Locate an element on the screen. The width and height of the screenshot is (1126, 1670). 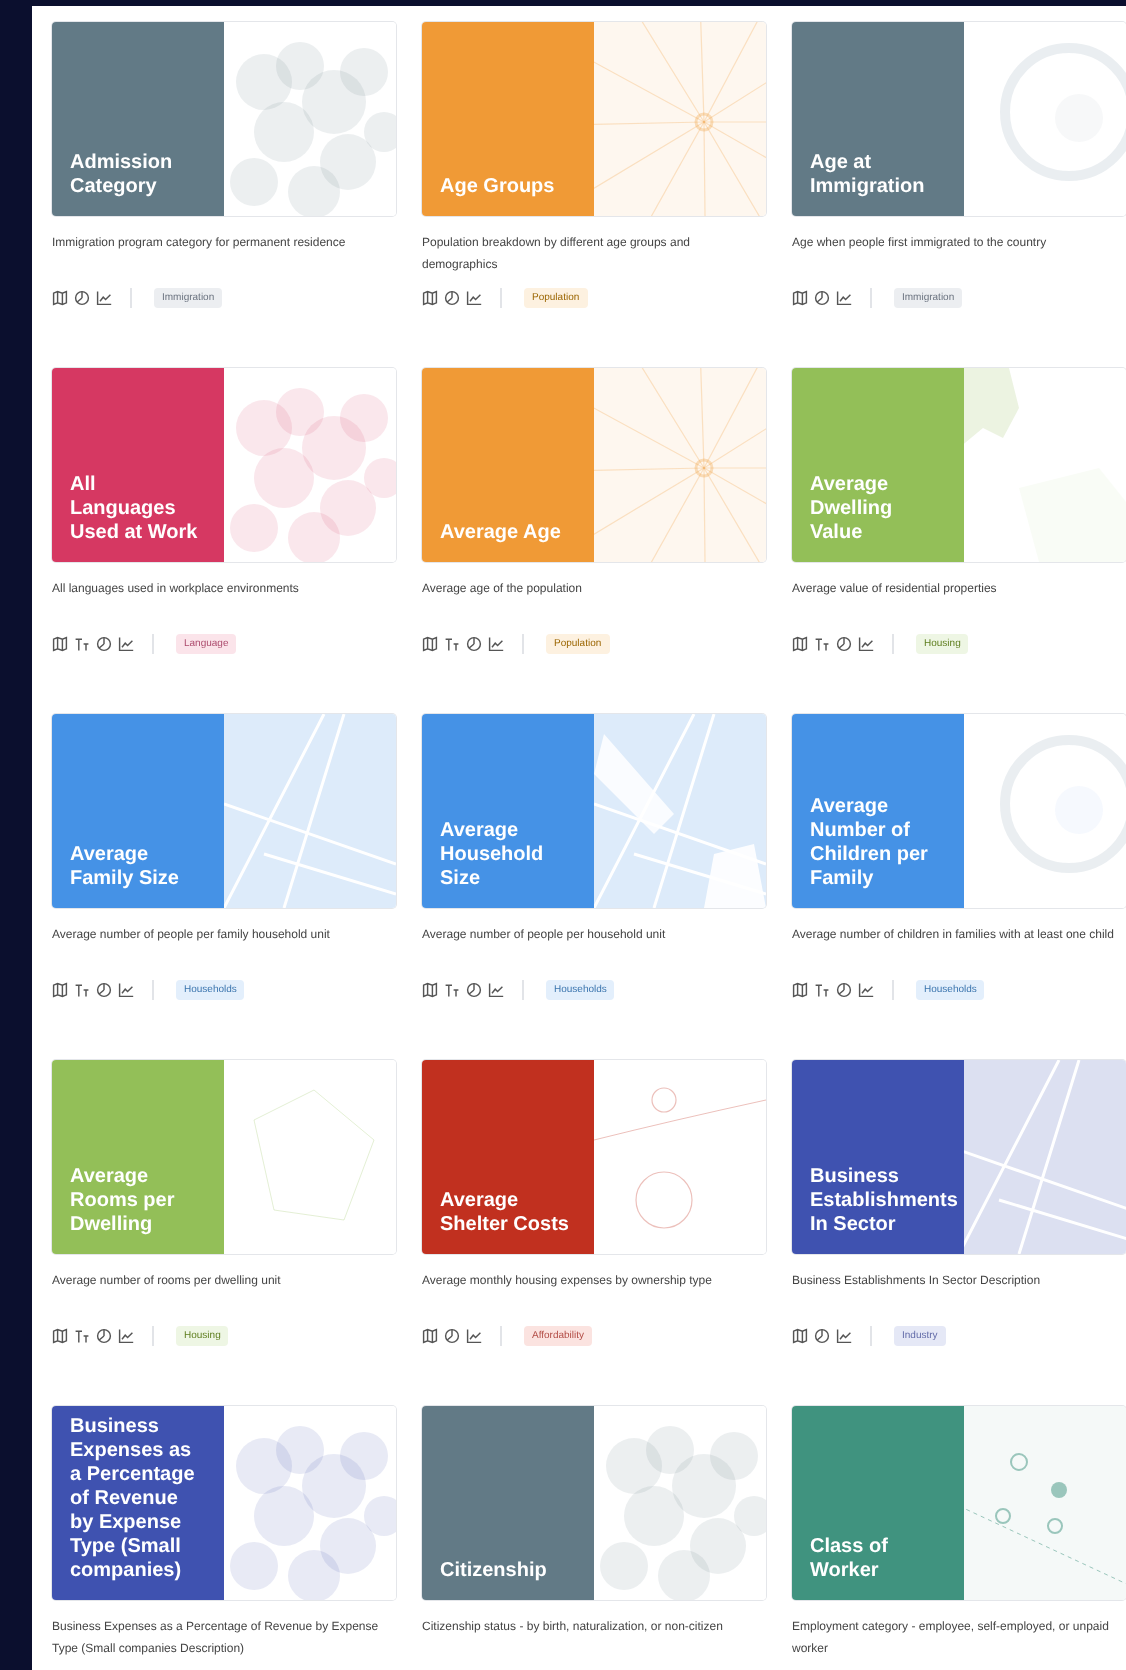
card-title: Average Household Size is located at coordinates (505, 856).